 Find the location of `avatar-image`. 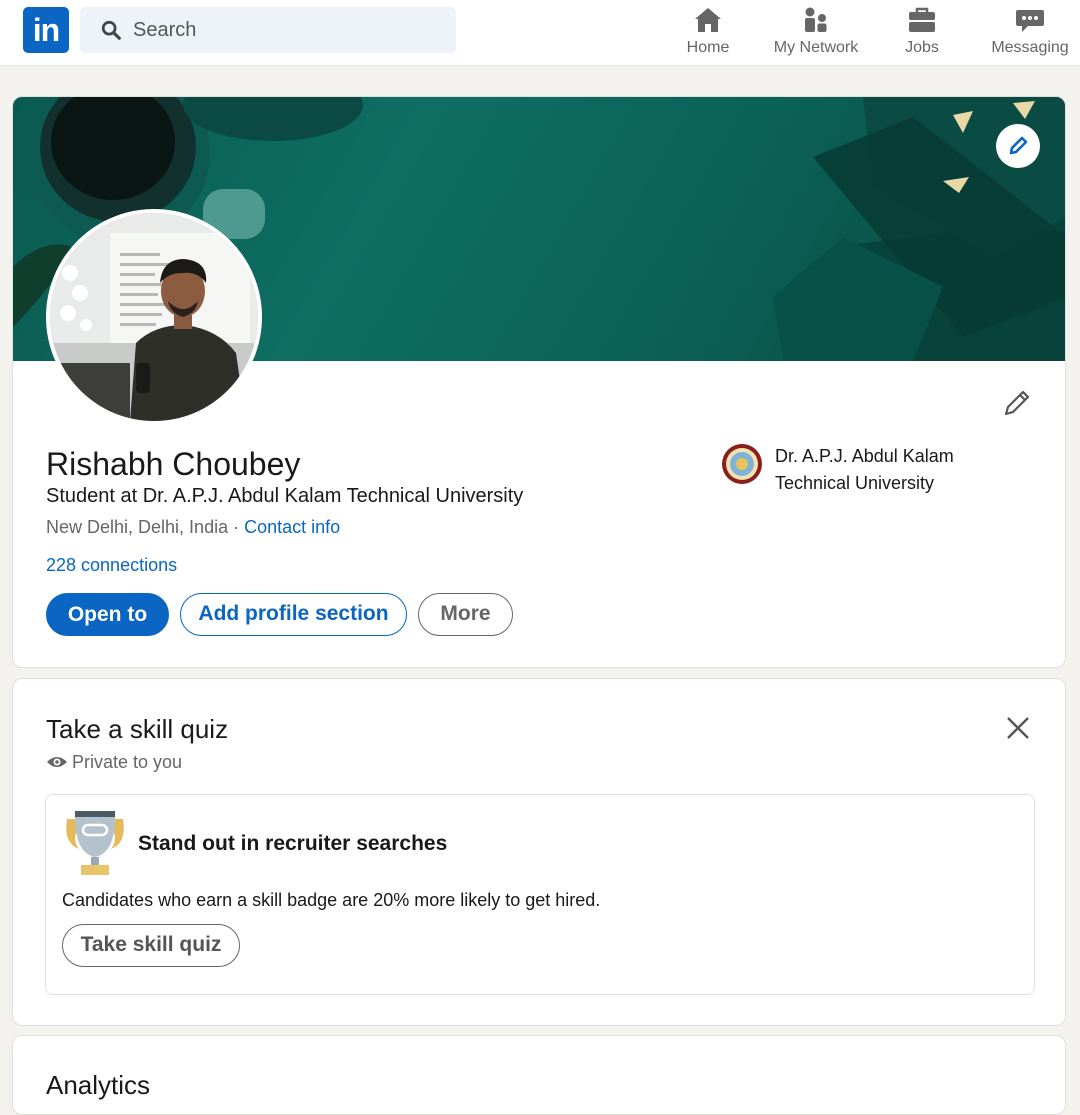

avatar-image is located at coordinates (154, 317).